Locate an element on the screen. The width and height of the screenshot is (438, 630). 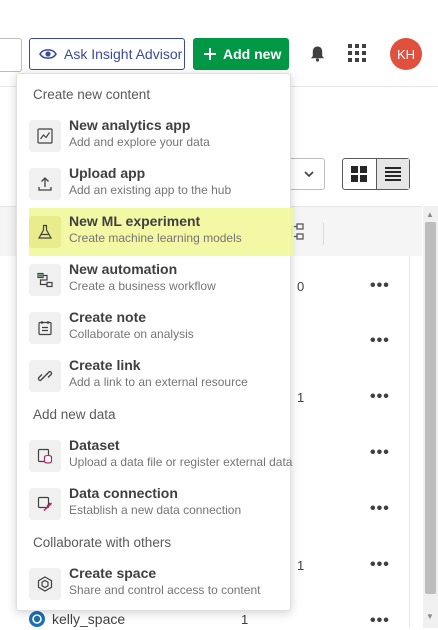
menu-item-title: Upload app is located at coordinates (107, 173).